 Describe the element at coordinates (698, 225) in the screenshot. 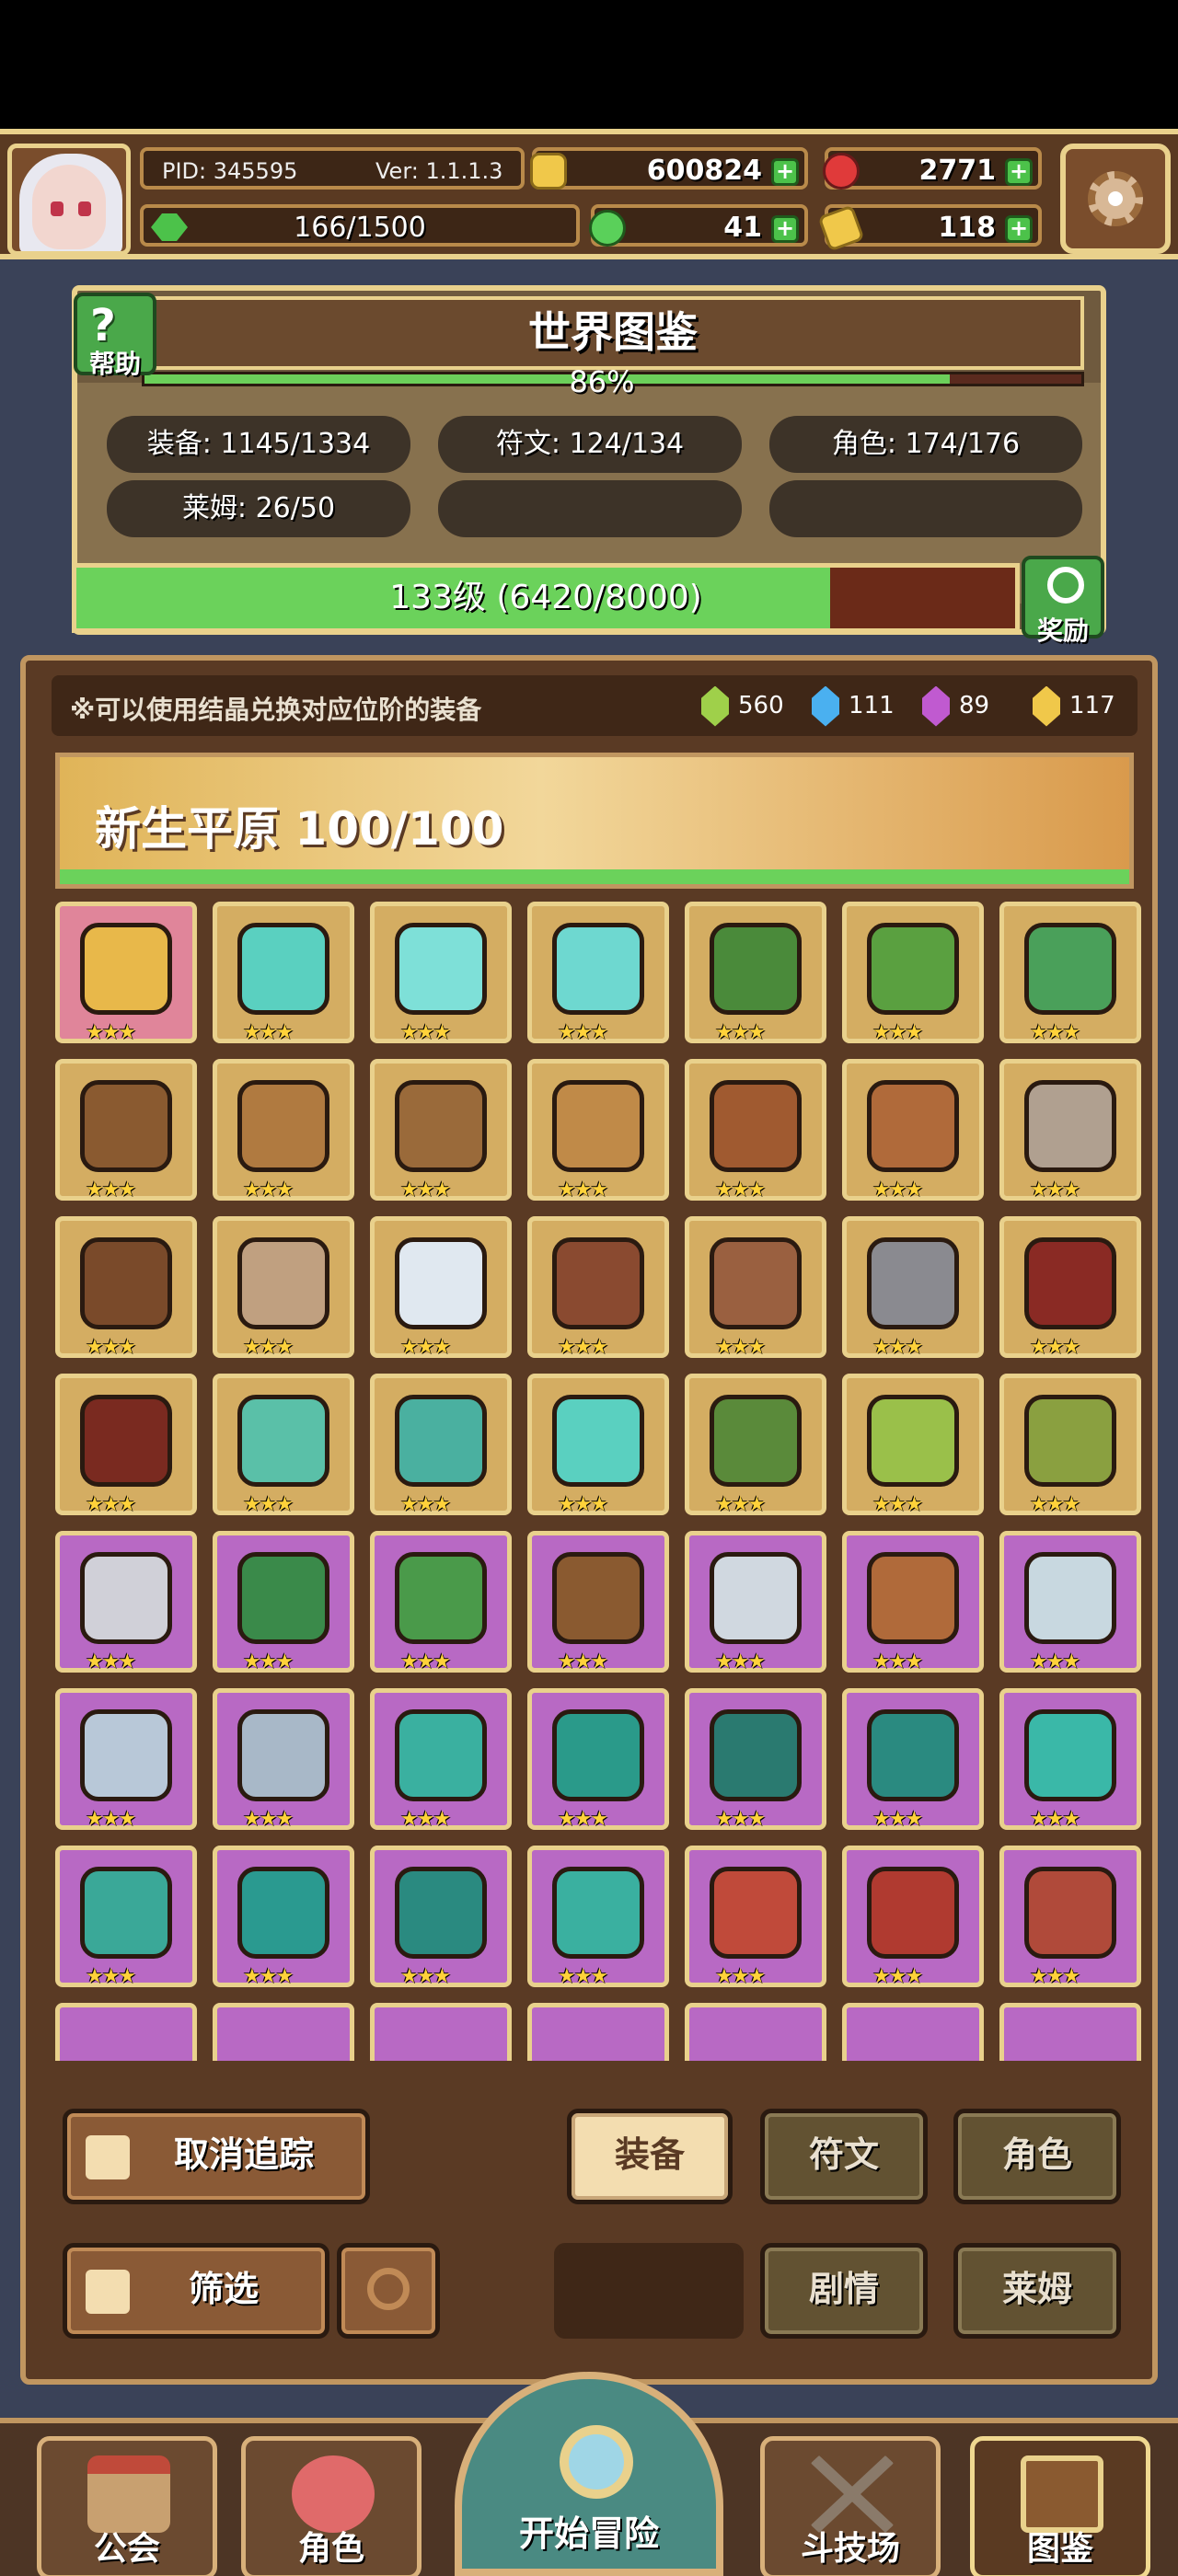

I see `clover-panel: 41 +` at that location.